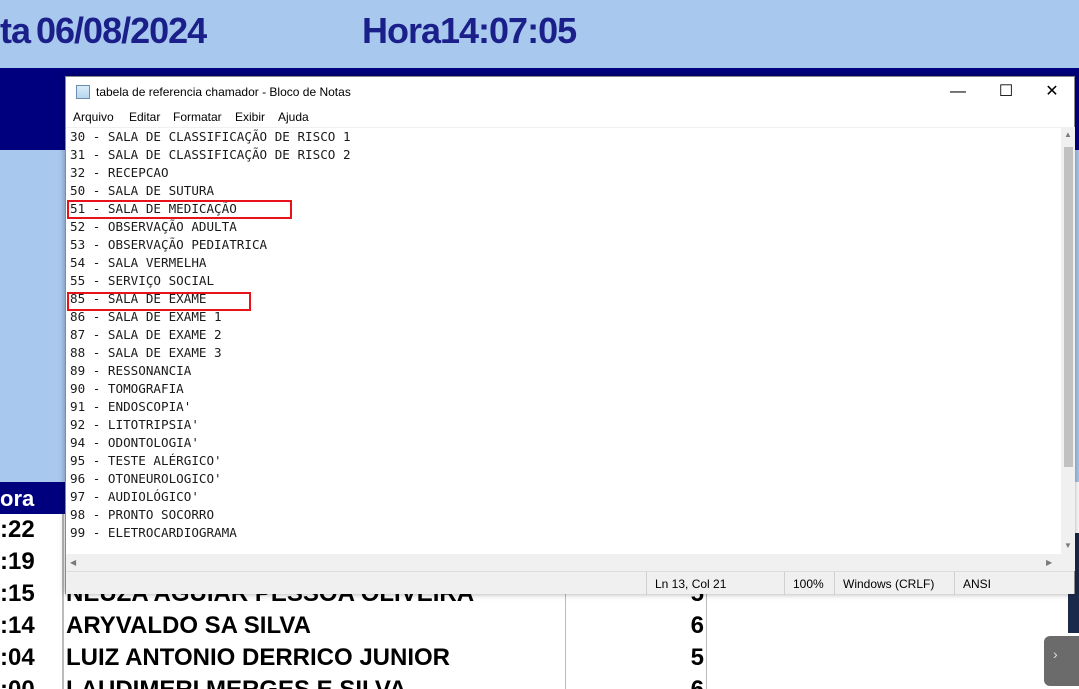 The image size is (1079, 689). What do you see at coordinates (73, 562) in the screenshot?
I see `scroll-left-icon: ◀` at bounding box center [73, 562].